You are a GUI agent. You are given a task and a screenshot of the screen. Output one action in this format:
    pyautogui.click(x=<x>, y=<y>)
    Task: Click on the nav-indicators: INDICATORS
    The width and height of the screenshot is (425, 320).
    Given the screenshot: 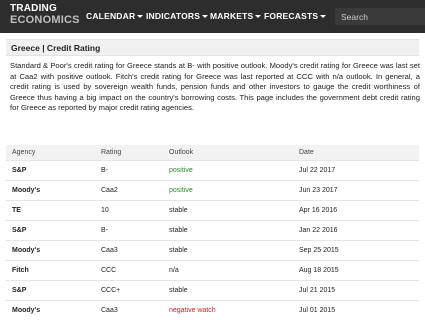 What is the action you would take?
    pyautogui.click(x=177, y=16)
    